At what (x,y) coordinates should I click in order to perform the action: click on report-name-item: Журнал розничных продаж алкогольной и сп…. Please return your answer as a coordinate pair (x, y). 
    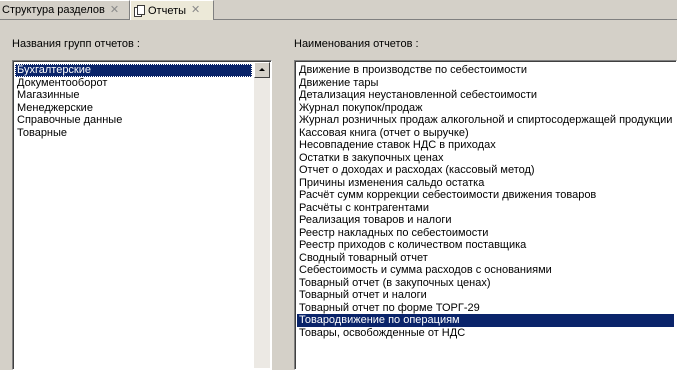
    Looking at the image, I should click on (485, 120).